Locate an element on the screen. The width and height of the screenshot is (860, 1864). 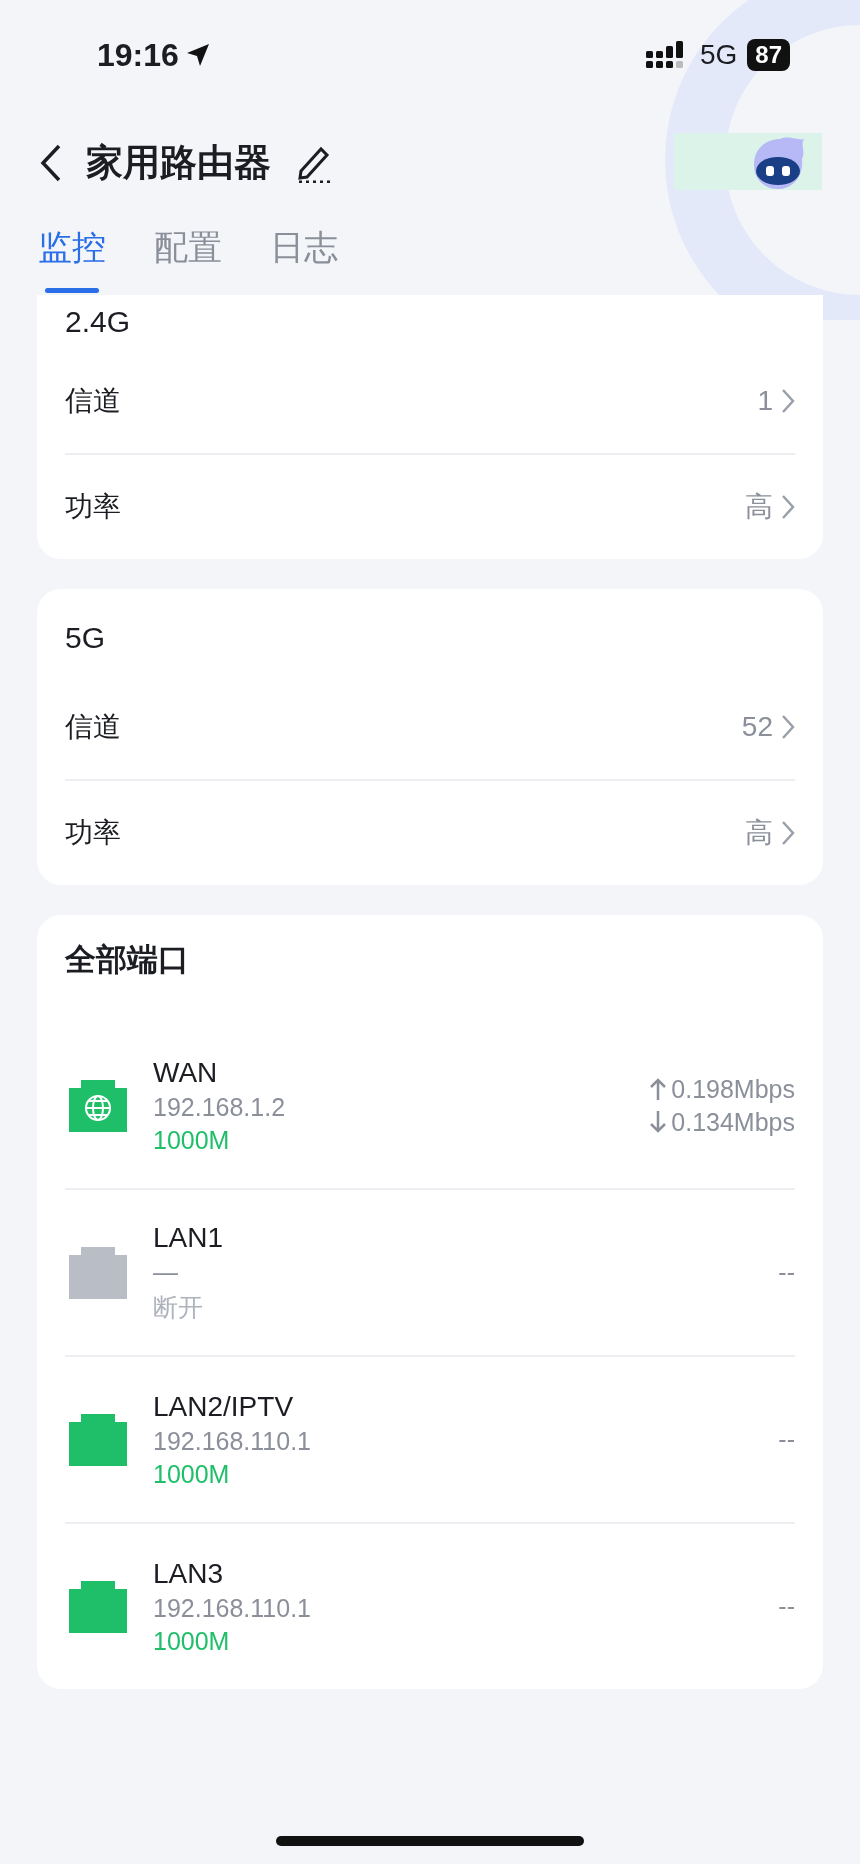
port-name: WAN is located at coordinates (186, 1072).